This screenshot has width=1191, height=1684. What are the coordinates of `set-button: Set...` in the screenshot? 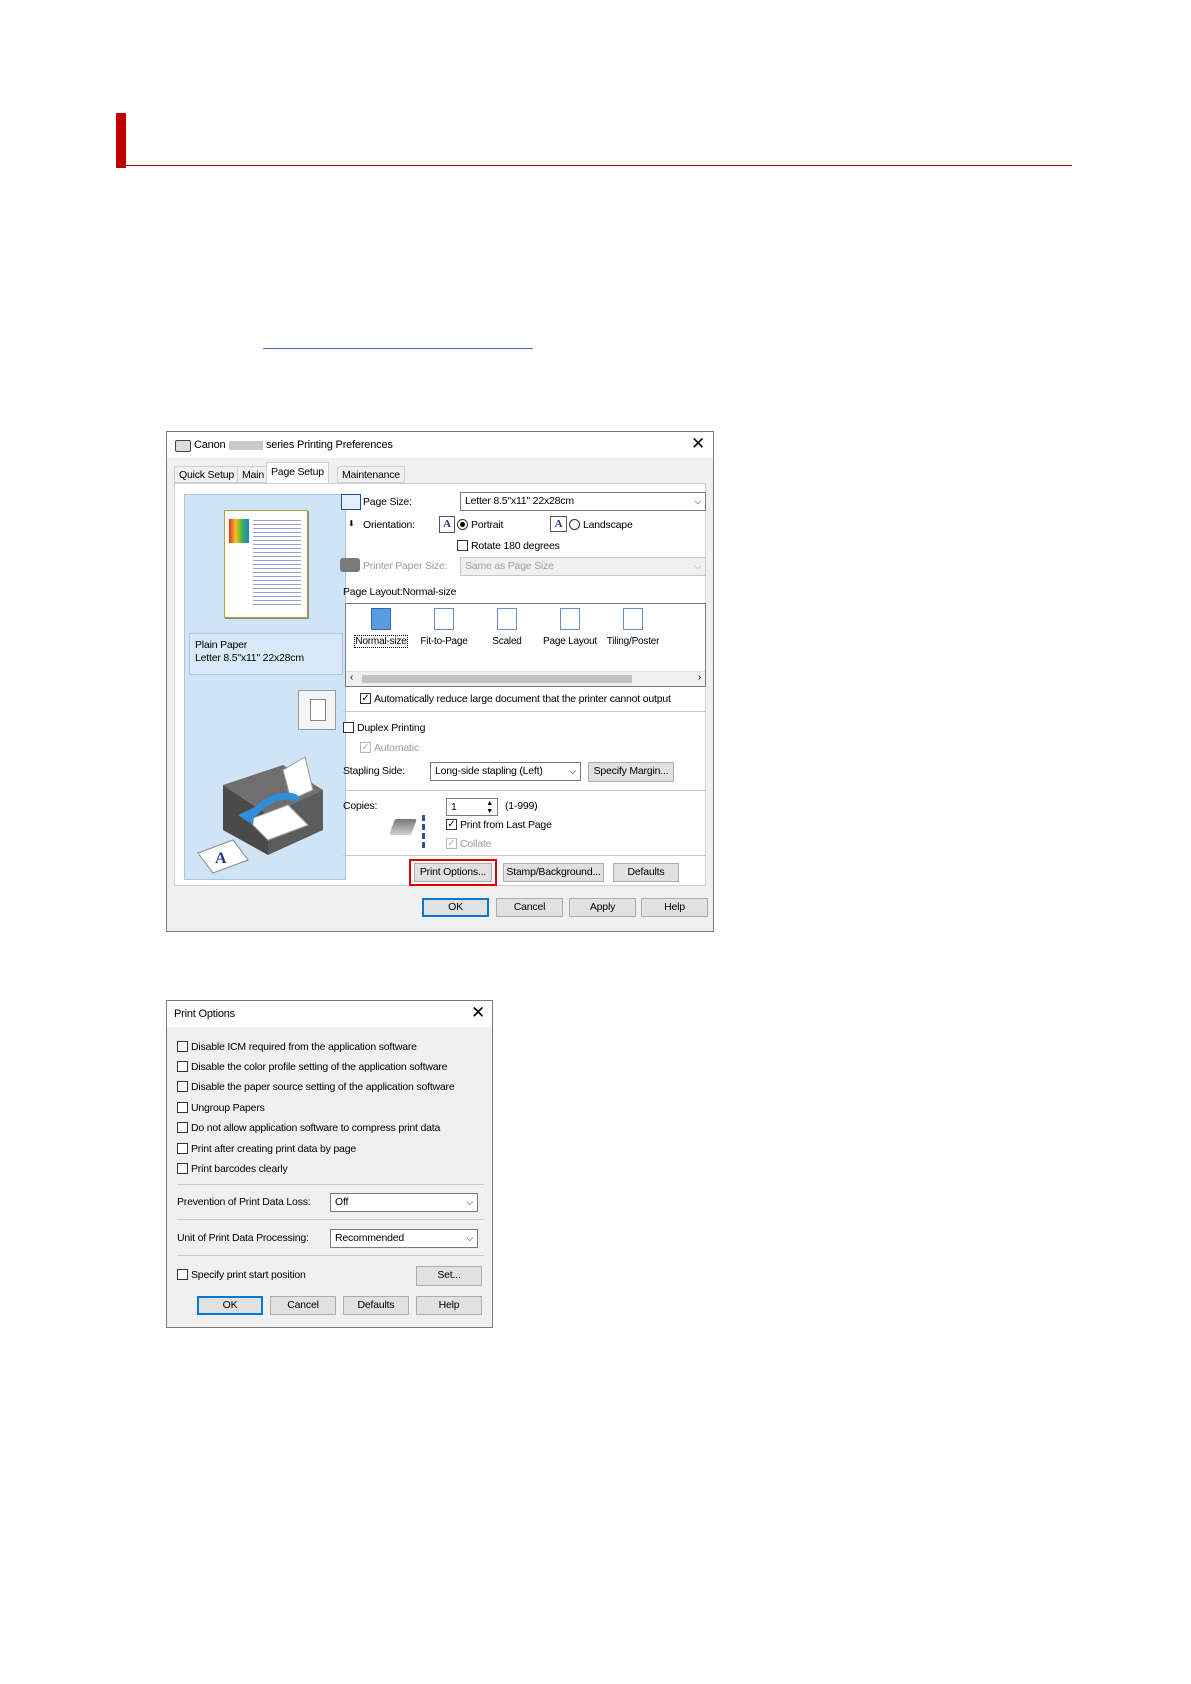 It's located at (449, 1276).